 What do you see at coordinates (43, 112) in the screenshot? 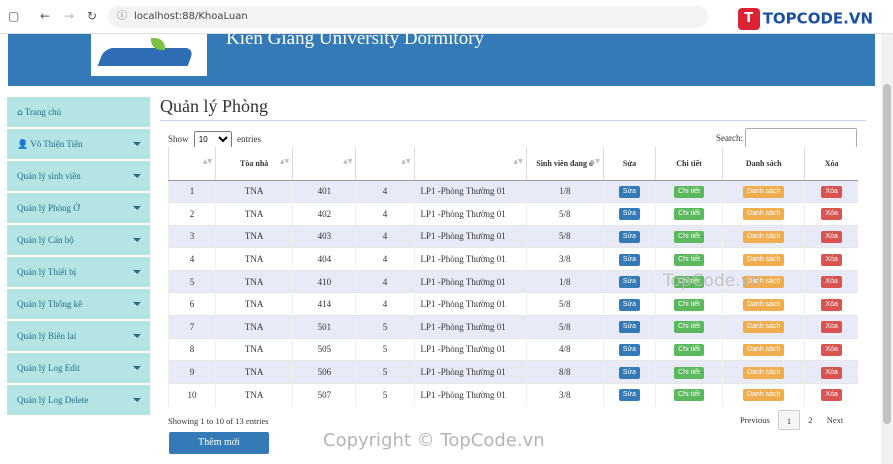
I see `sidebar-item-label: Trang chủ` at bounding box center [43, 112].